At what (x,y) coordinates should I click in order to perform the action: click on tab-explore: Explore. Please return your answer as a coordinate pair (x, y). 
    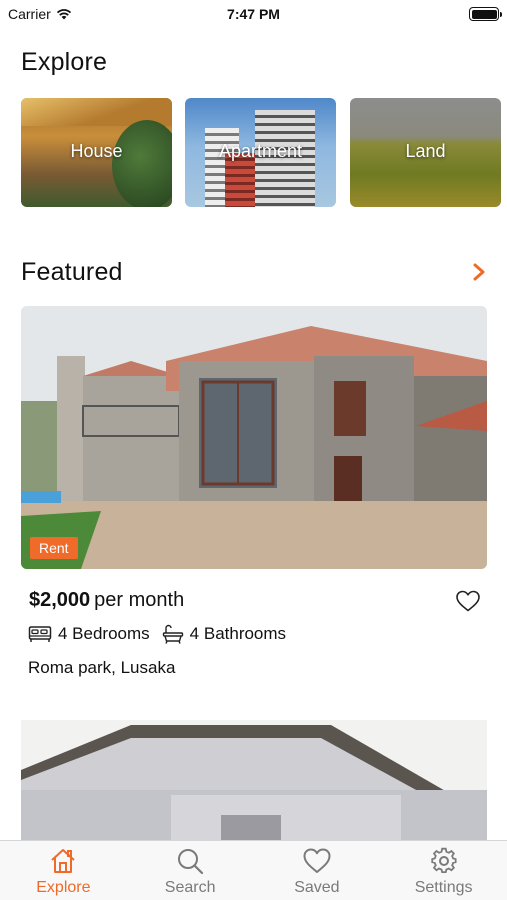
    Looking at the image, I should click on (63, 870).